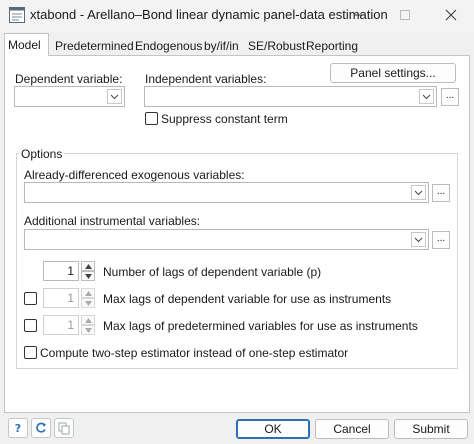 The width and height of the screenshot is (474, 444). What do you see at coordinates (69, 79) in the screenshot?
I see `dependent-variable-label: Dependent variable:` at bounding box center [69, 79].